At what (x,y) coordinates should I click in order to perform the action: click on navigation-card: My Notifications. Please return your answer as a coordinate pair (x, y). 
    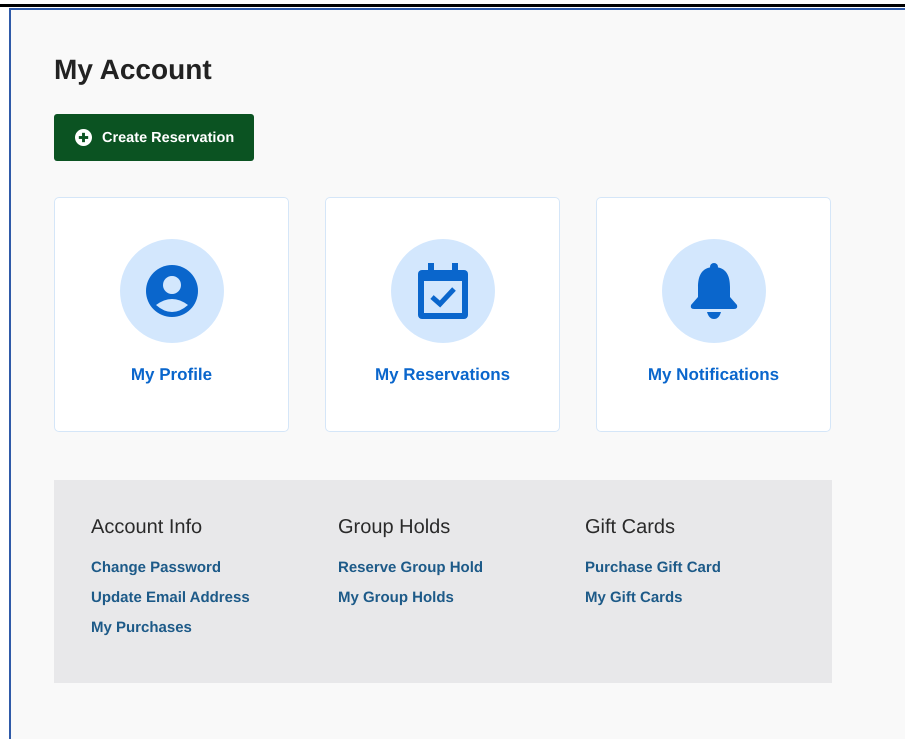
    Looking at the image, I should click on (713, 314).